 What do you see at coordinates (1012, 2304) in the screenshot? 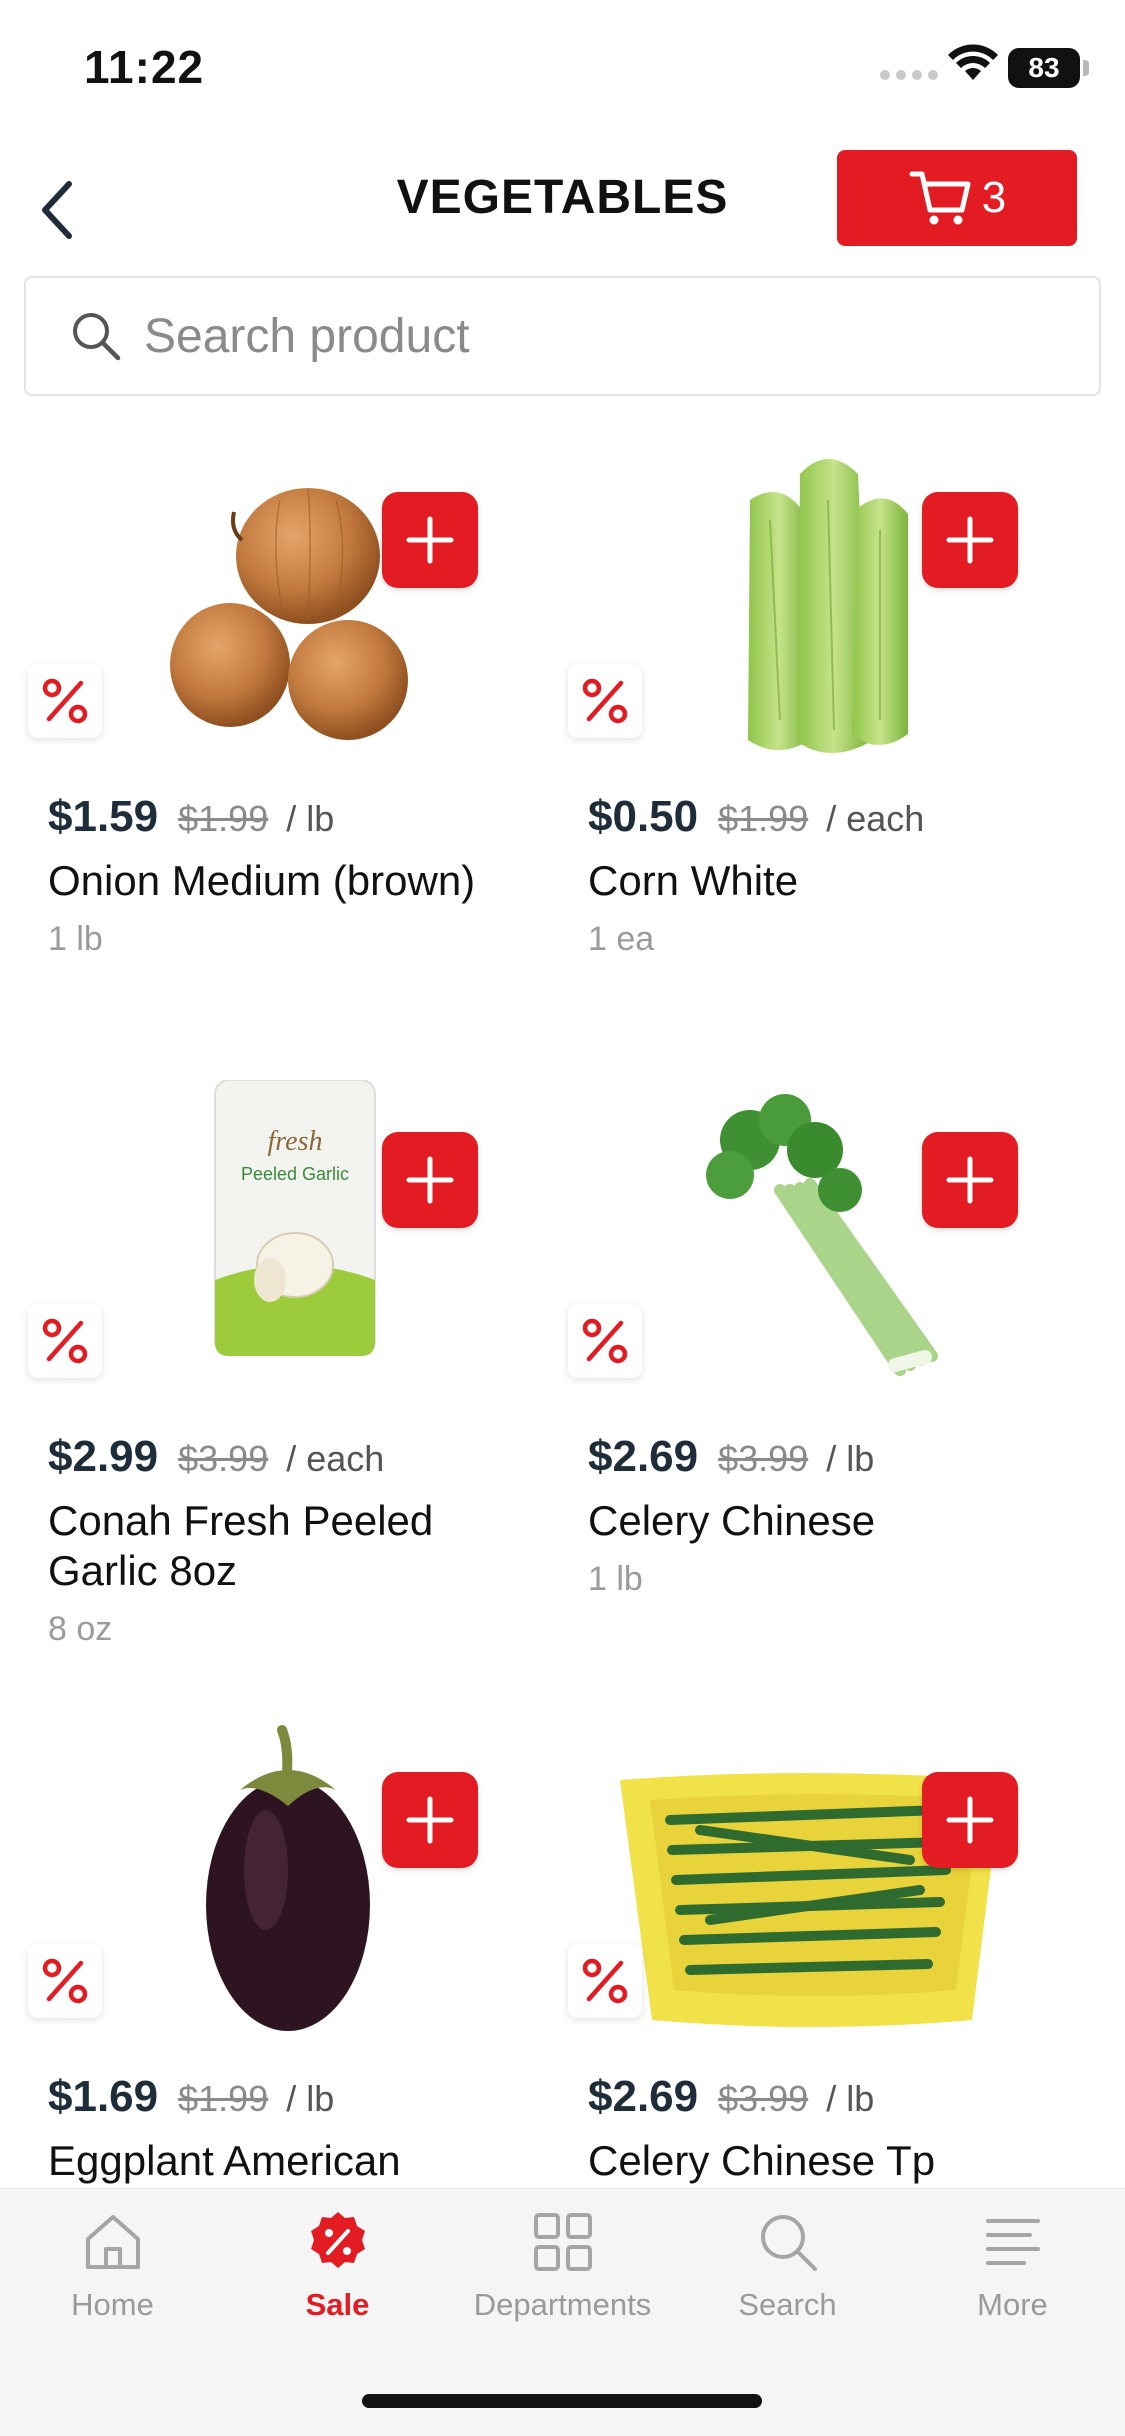
I see `tab-label: More` at bounding box center [1012, 2304].